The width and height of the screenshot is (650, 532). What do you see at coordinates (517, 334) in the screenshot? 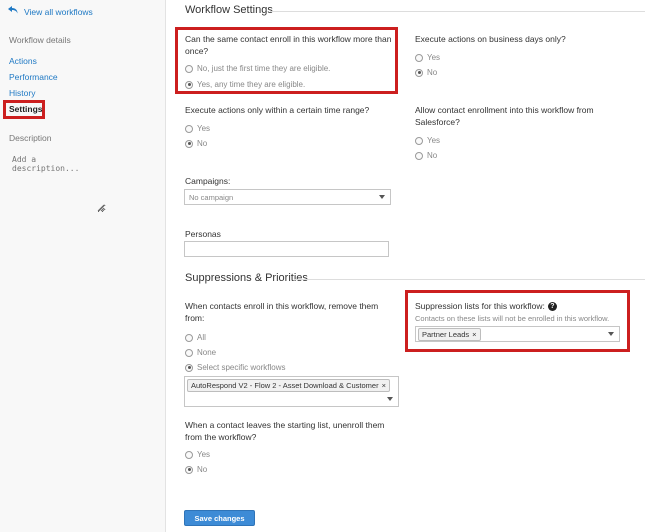
I see `suppression-lists-select: Partner Leads ×` at bounding box center [517, 334].